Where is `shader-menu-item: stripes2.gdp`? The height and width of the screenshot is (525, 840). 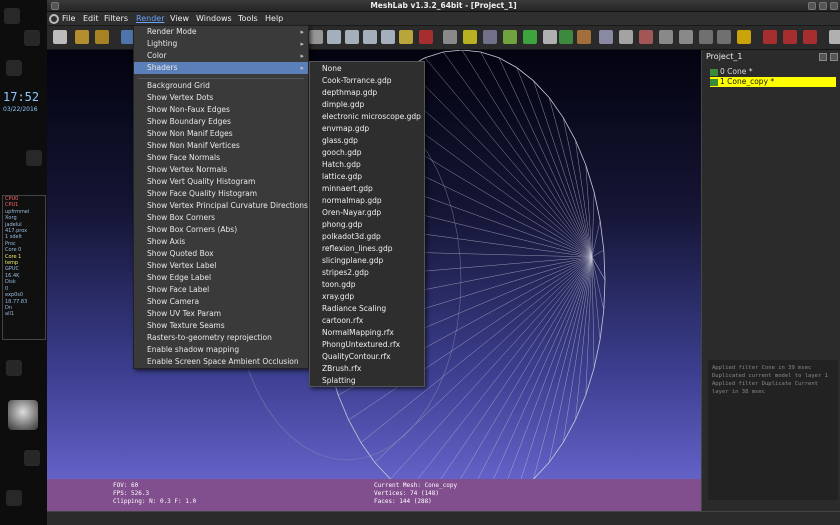 shader-menu-item: stripes2.gdp is located at coordinates (367, 273).